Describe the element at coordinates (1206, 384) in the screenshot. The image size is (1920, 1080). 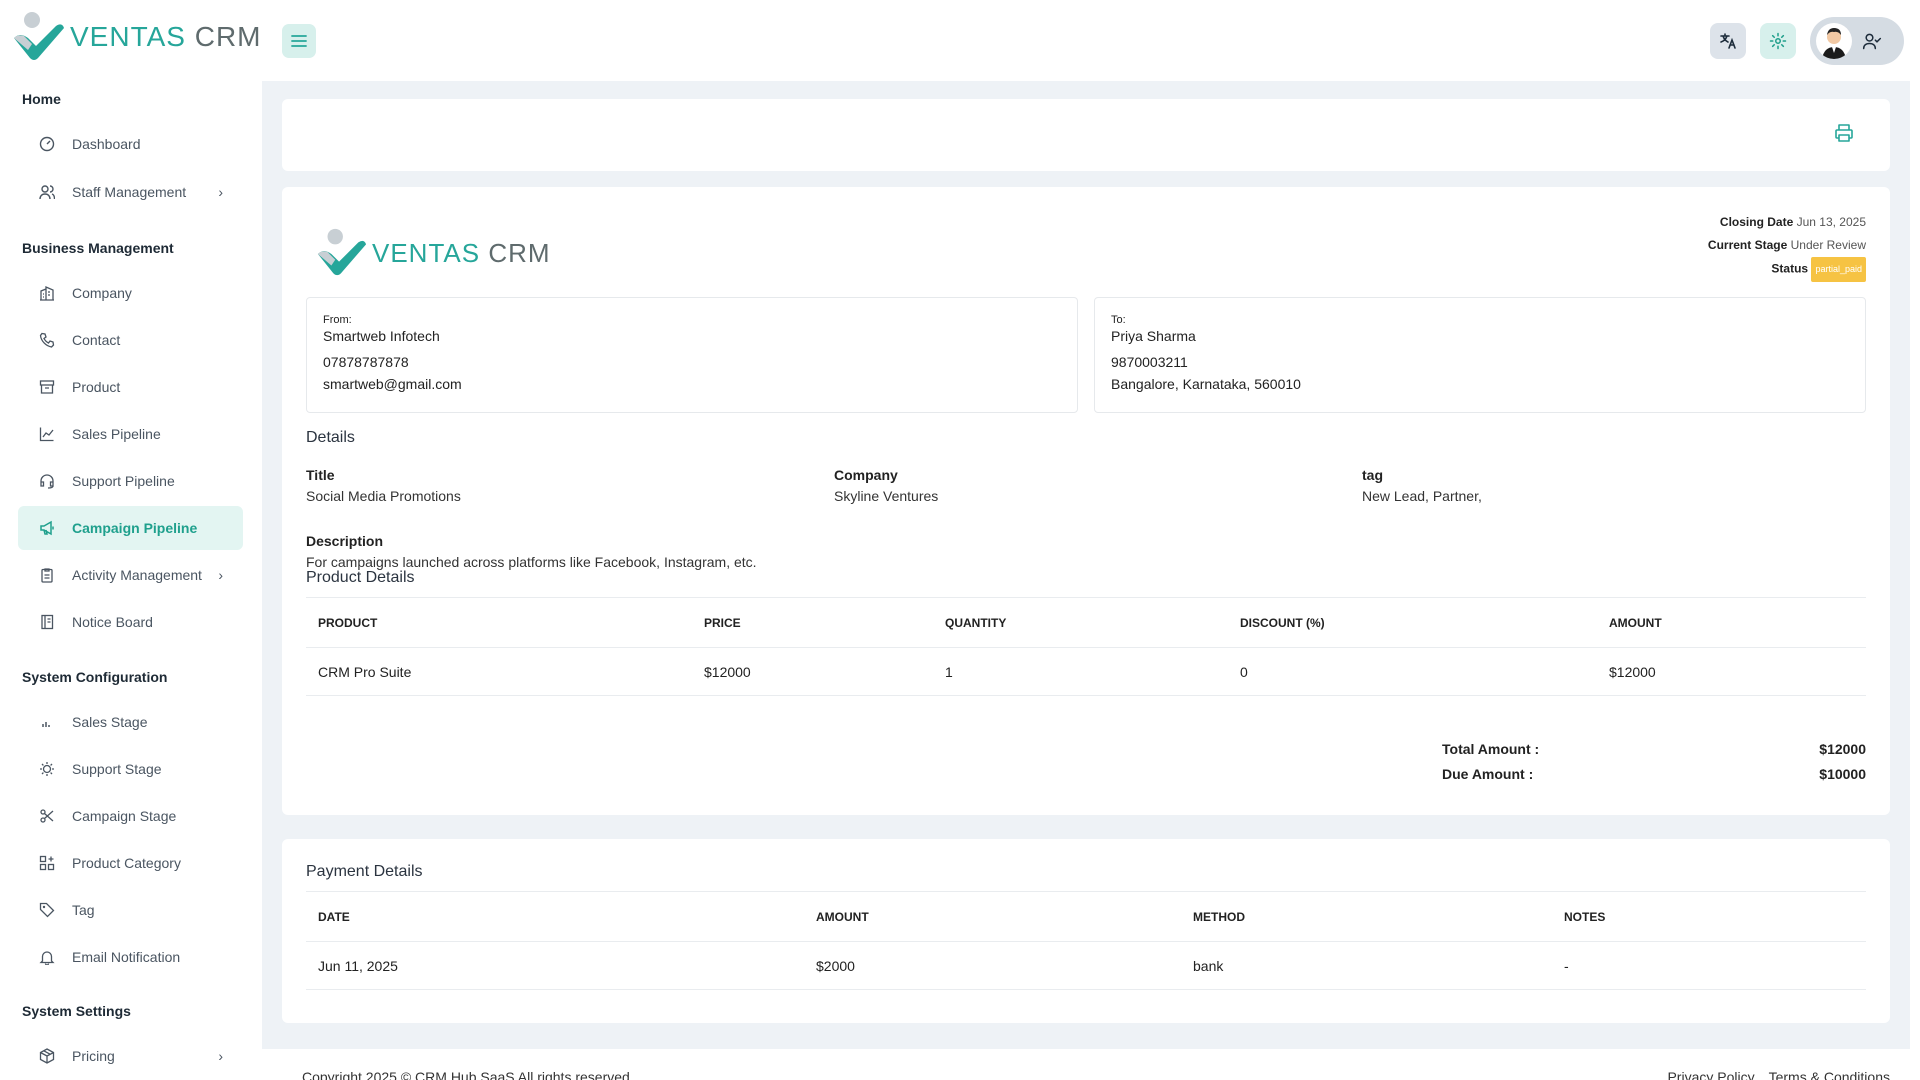
I see `to-address: Bangalore, Karnataka, 560010` at that location.